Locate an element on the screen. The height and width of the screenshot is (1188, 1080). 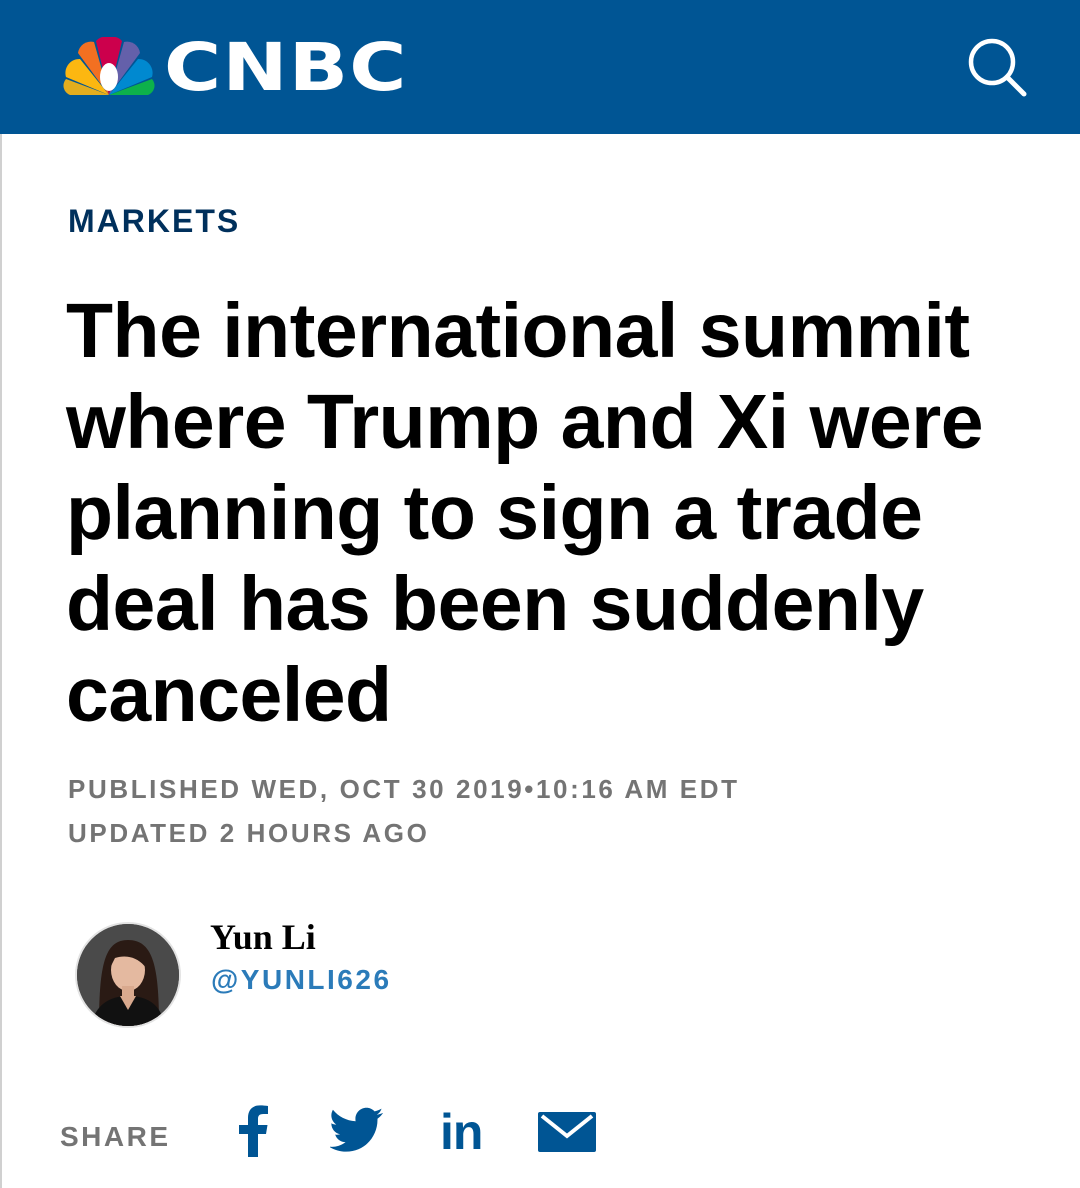
updated-timestamp: UPDATED 2 HOURS AGO is located at coordinates (249, 833).